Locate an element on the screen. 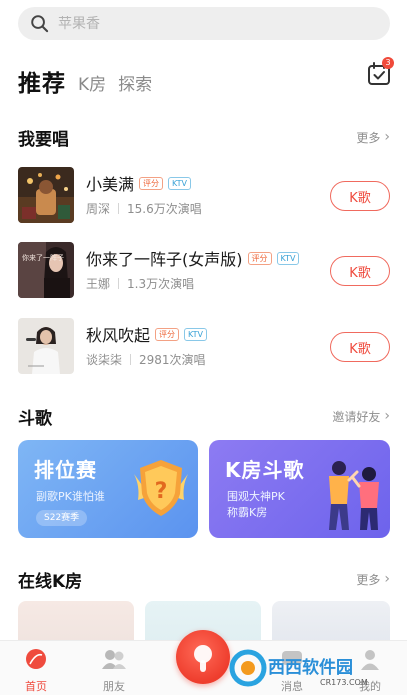 This screenshot has height=695, width=407. xixi-watermark-logo: 西西软件园 CR173.COM is located at coordinates (298, 668).